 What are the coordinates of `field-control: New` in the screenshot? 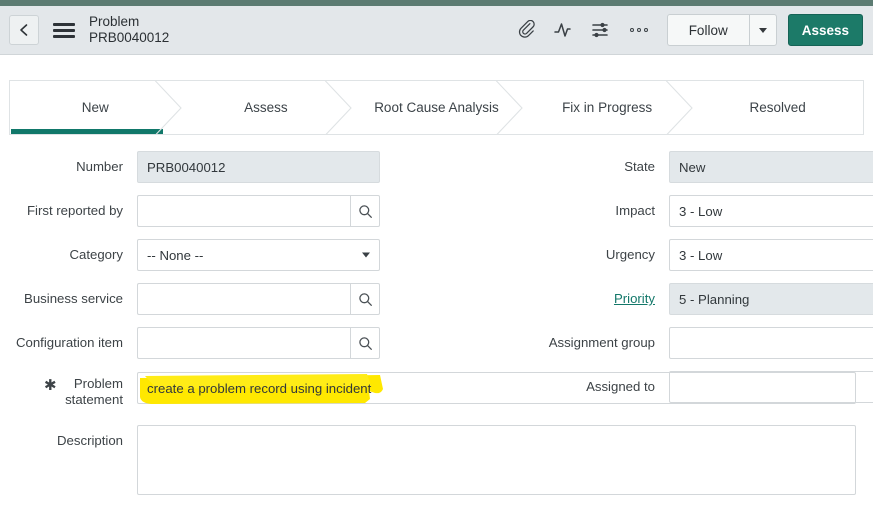 It's located at (771, 167).